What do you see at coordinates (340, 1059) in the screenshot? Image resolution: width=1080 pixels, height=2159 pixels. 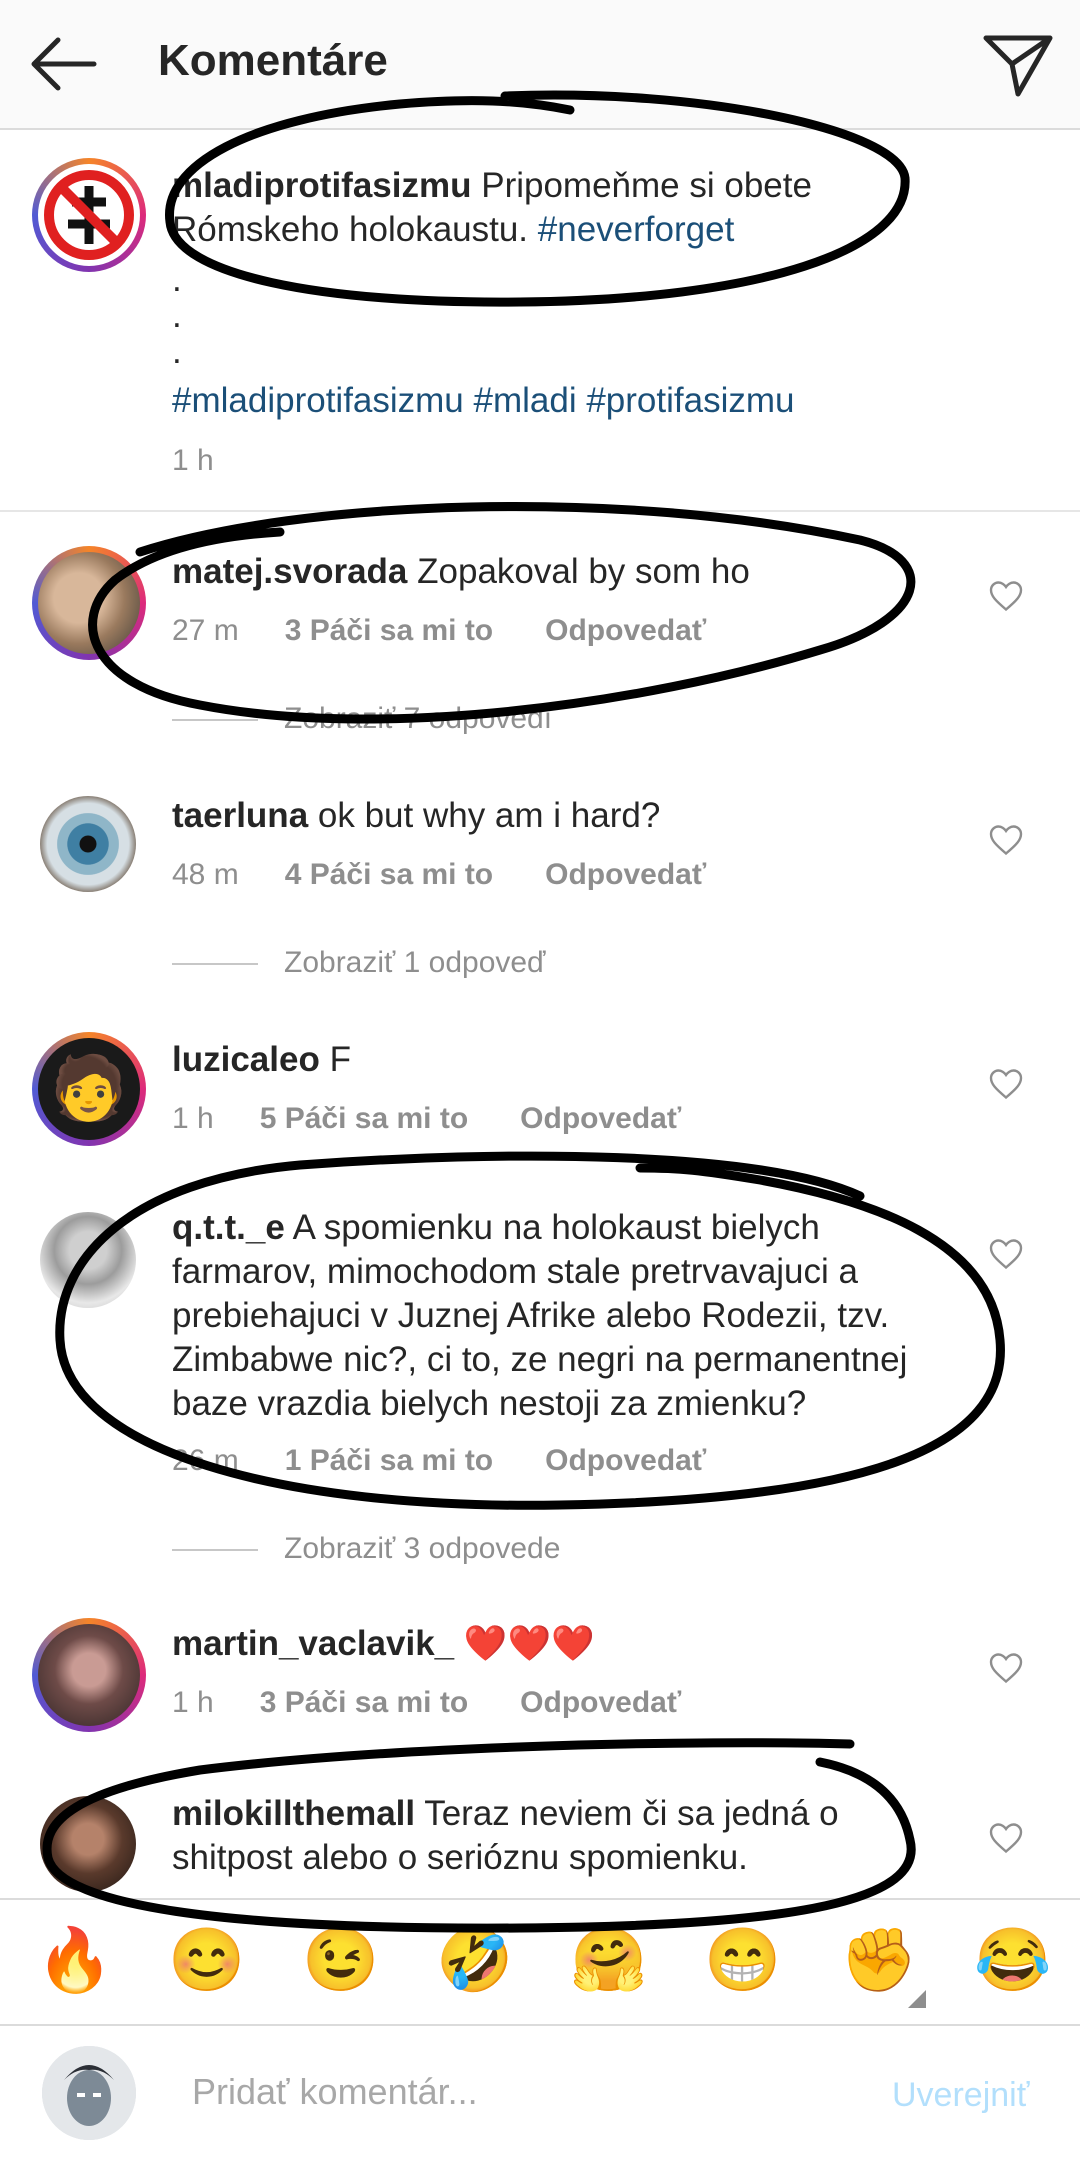 I see `comment-body: F` at bounding box center [340, 1059].